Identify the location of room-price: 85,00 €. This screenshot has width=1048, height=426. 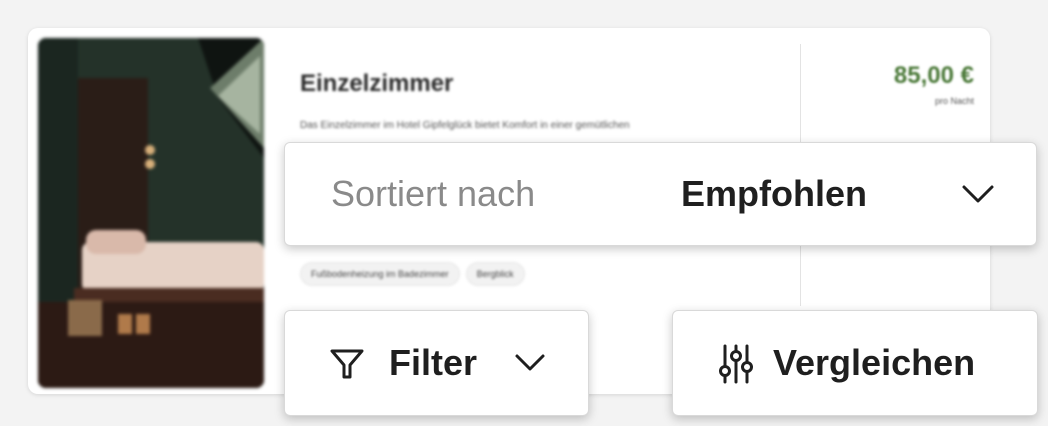
(933, 75).